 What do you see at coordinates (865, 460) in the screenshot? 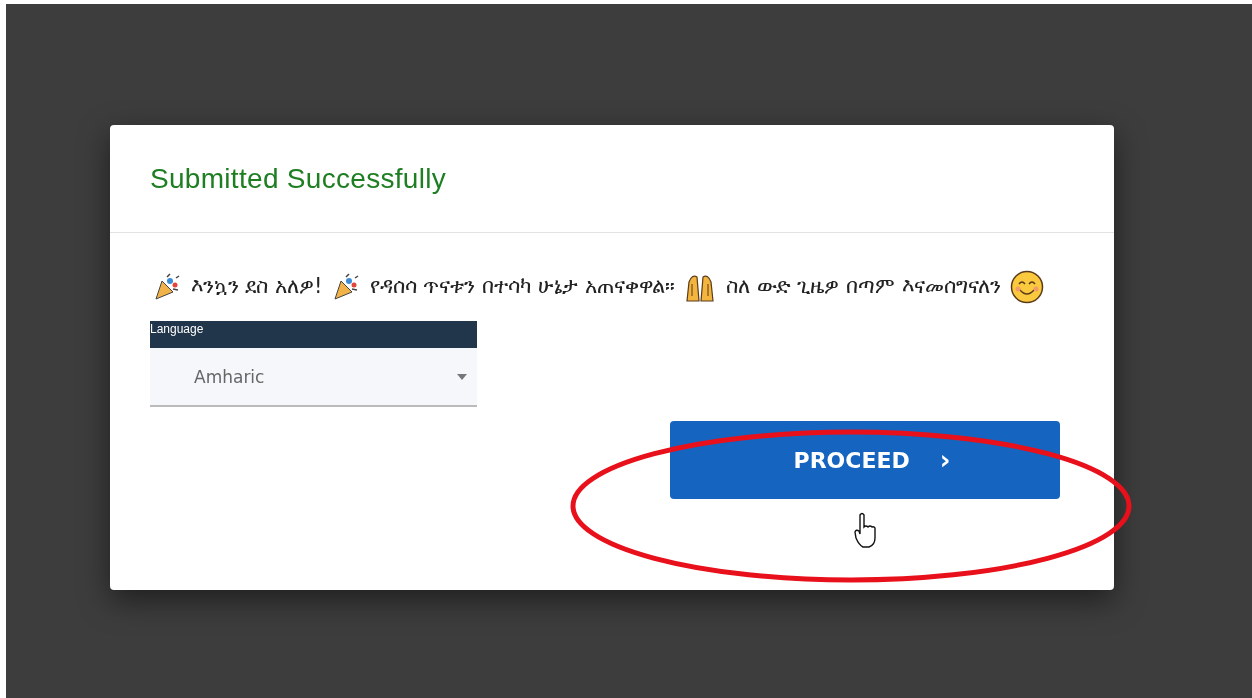
I see `proceed-button: PROCEED ›` at bounding box center [865, 460].